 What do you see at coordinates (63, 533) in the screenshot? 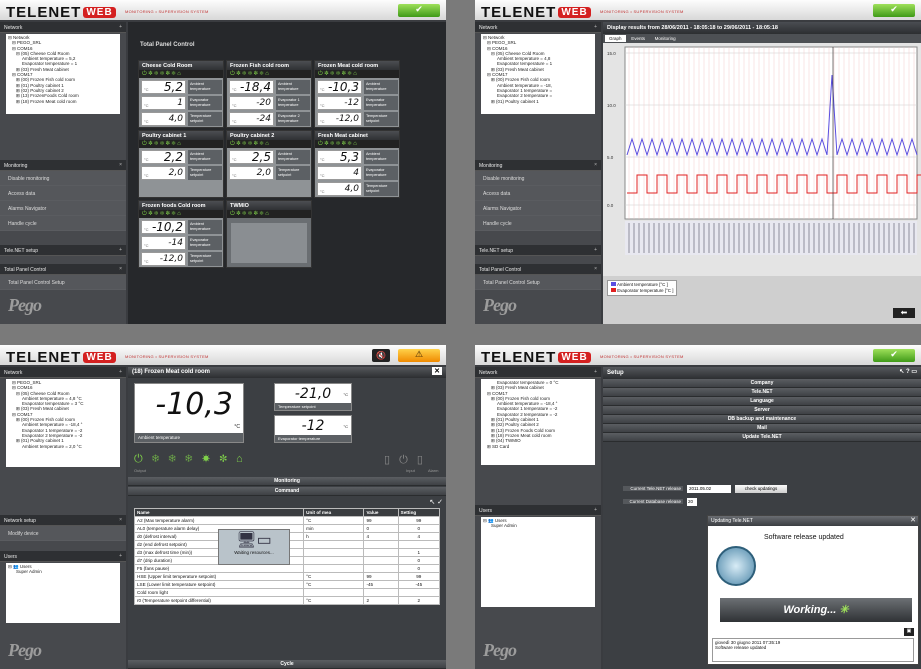
I see `modify-device-item: Modify device` at bounding box center [63, 533].